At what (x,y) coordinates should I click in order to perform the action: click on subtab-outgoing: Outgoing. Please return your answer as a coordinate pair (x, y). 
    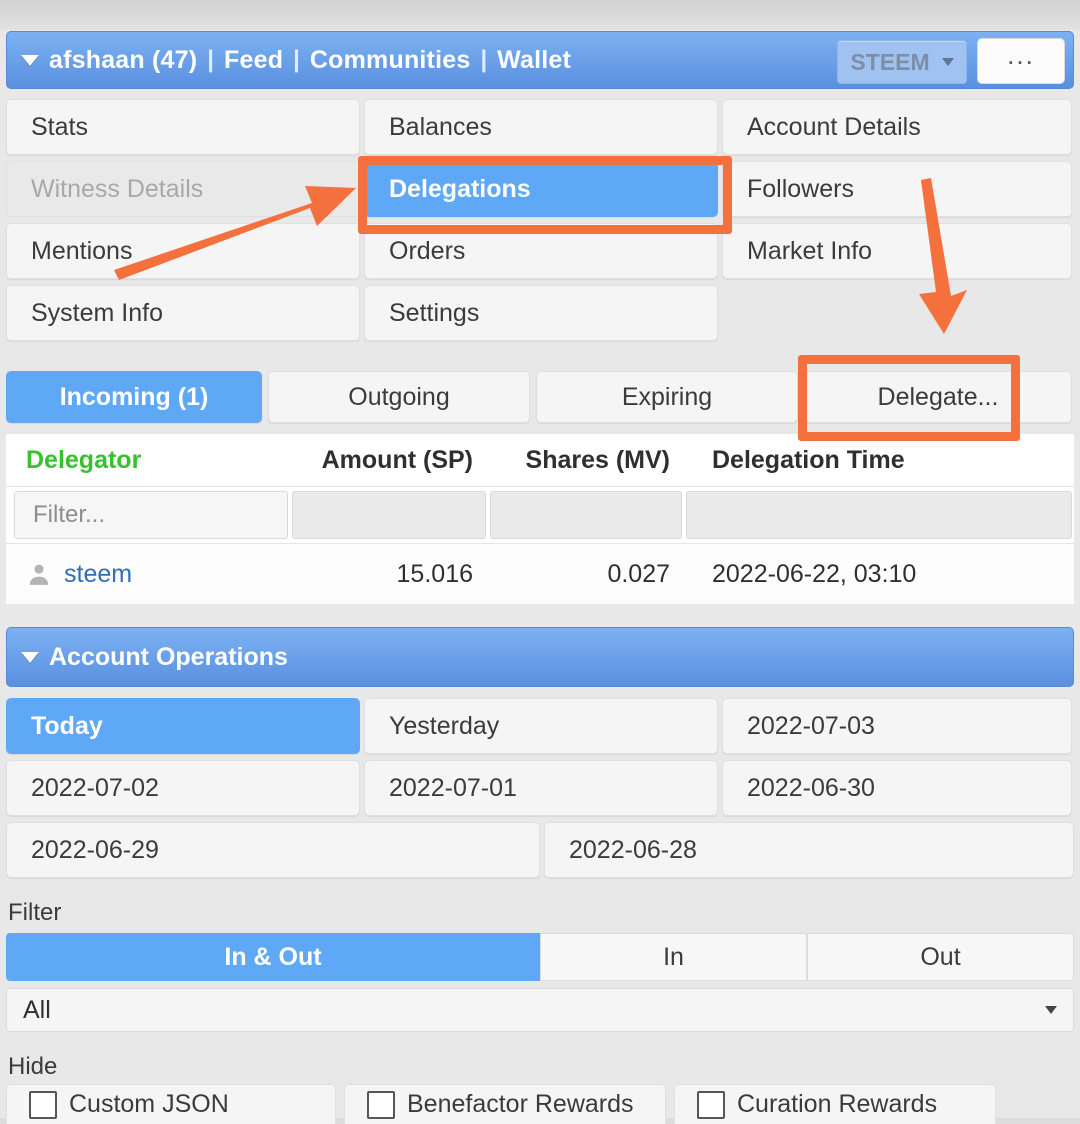
    Looking at the image, I should click on (399, 397).